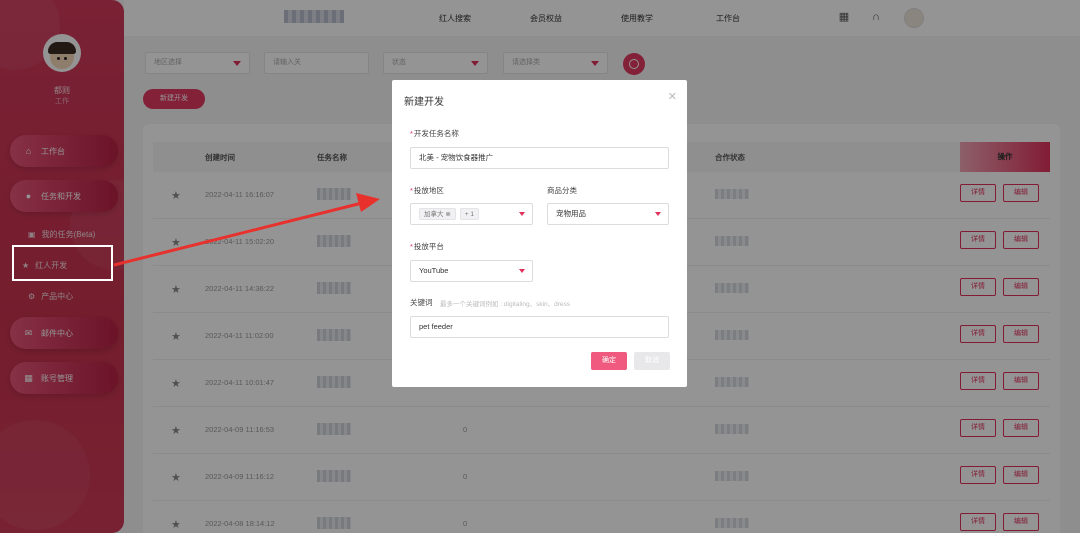  I want to click on task-name-label: *开发任务名称, so click(434, 133).